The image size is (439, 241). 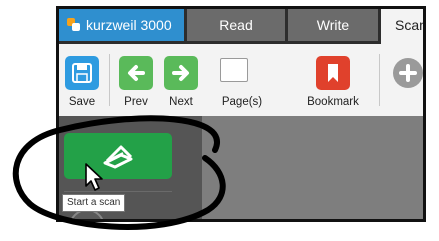 What do you see at coordinates (181, 73) in the screenshot?
I see `arrow-right-icon` at bounding box center [181, 73].